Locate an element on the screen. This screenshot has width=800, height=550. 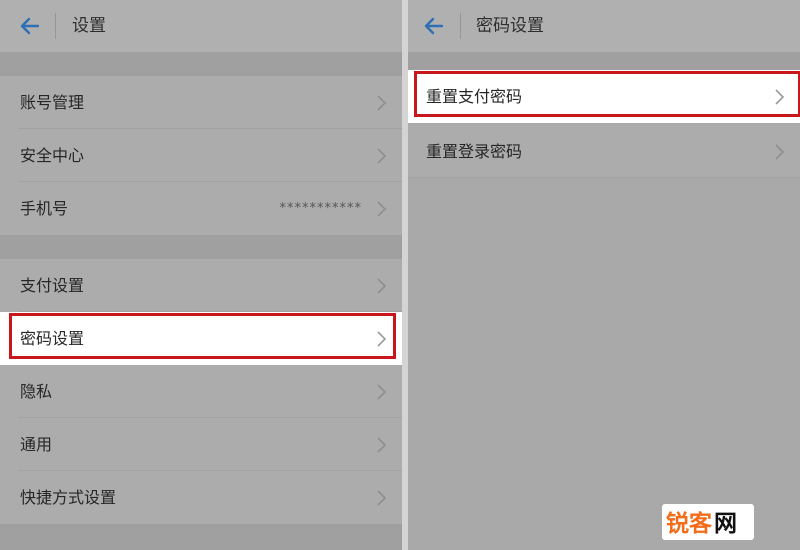
settings-item-label: 手机号 is located at coordinates (44, 208).